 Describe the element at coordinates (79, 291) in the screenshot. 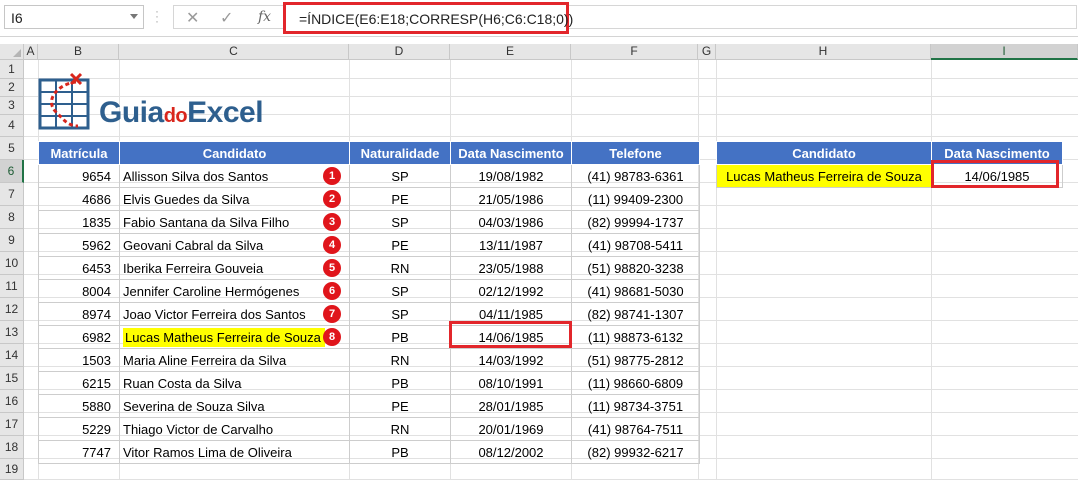

I see `matricula-cell: 8004` at that location.